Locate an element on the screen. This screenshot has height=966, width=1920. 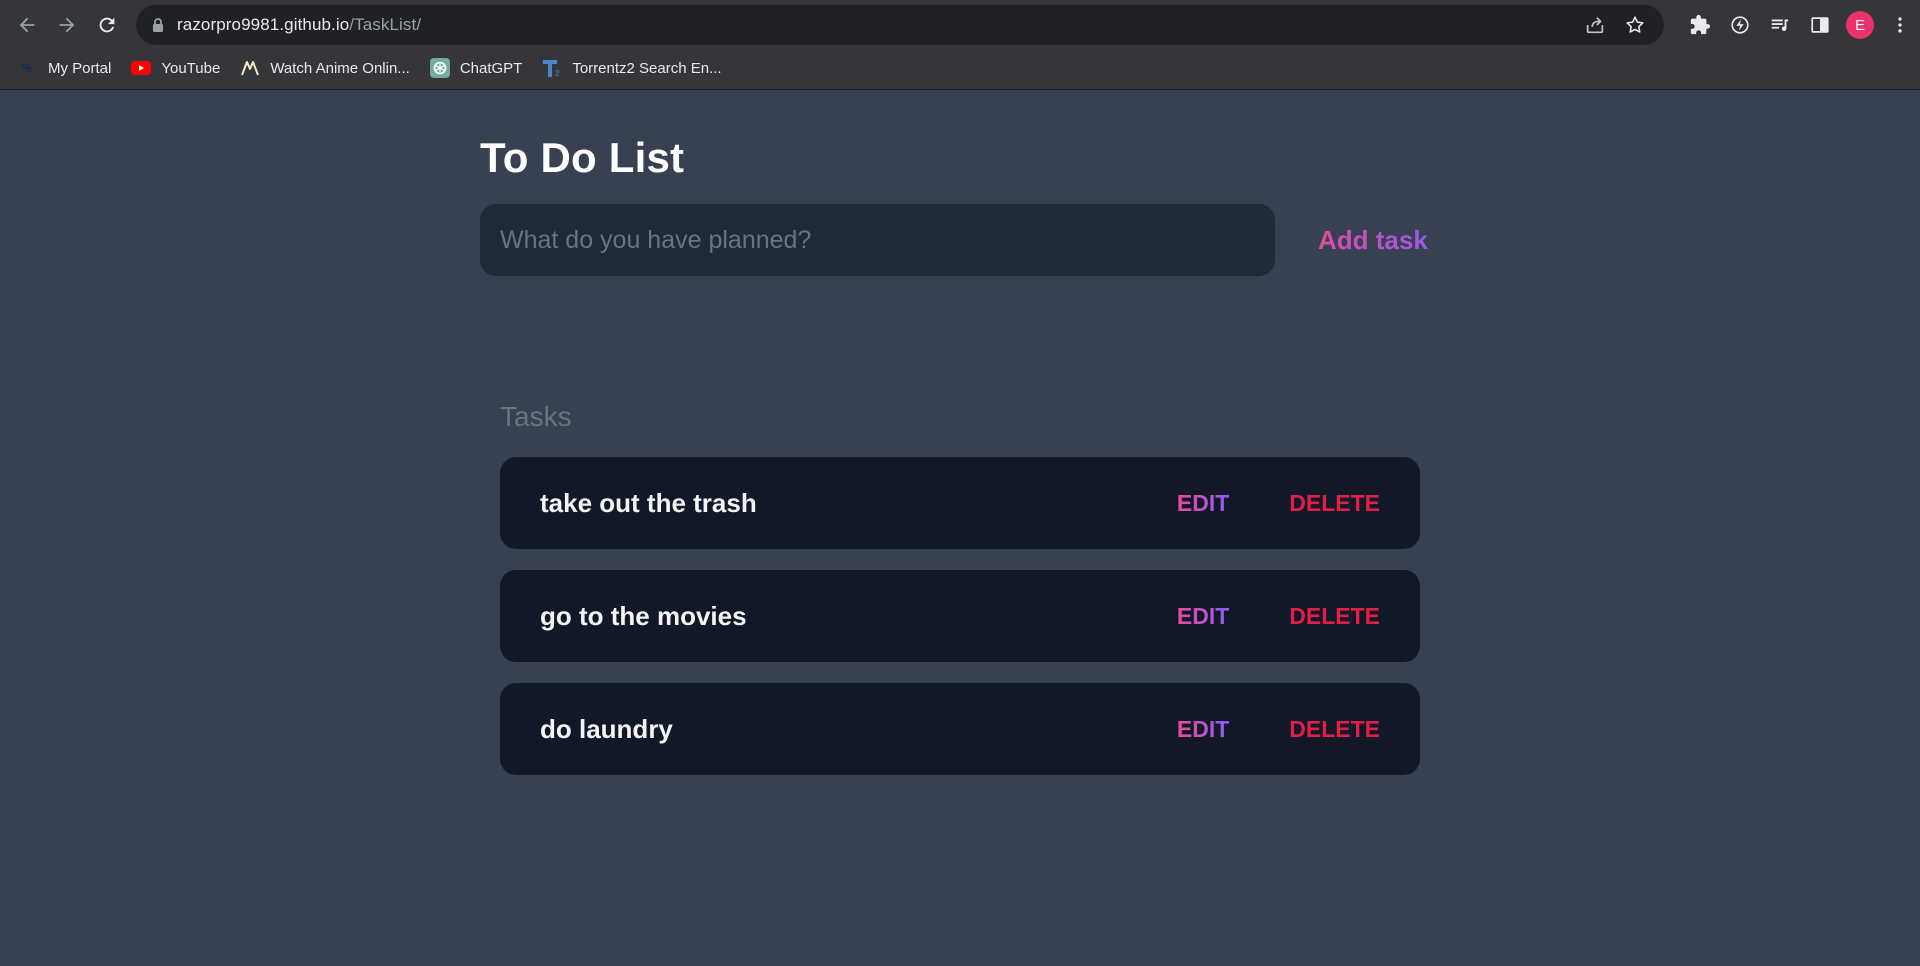
media-button is located at coordinates (1780, 25).